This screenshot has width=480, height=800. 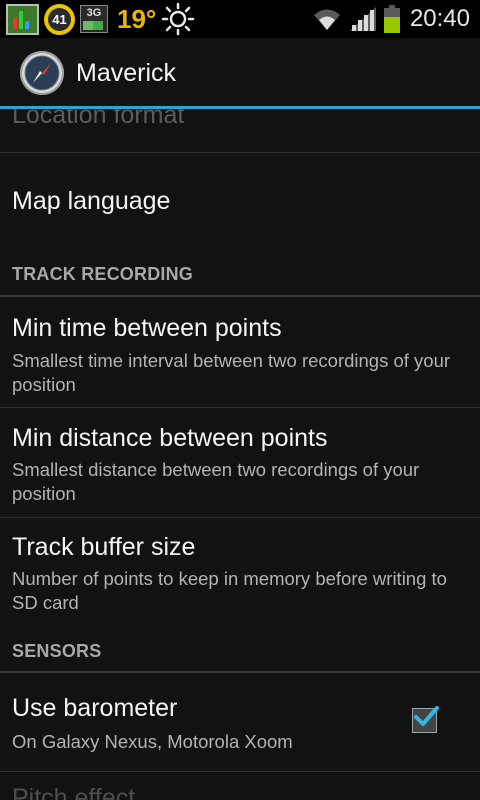 What do you see at coordinates (126, 72) in the screenshot?
I see `app-title: Maverick` at bounding box center [126, 72].